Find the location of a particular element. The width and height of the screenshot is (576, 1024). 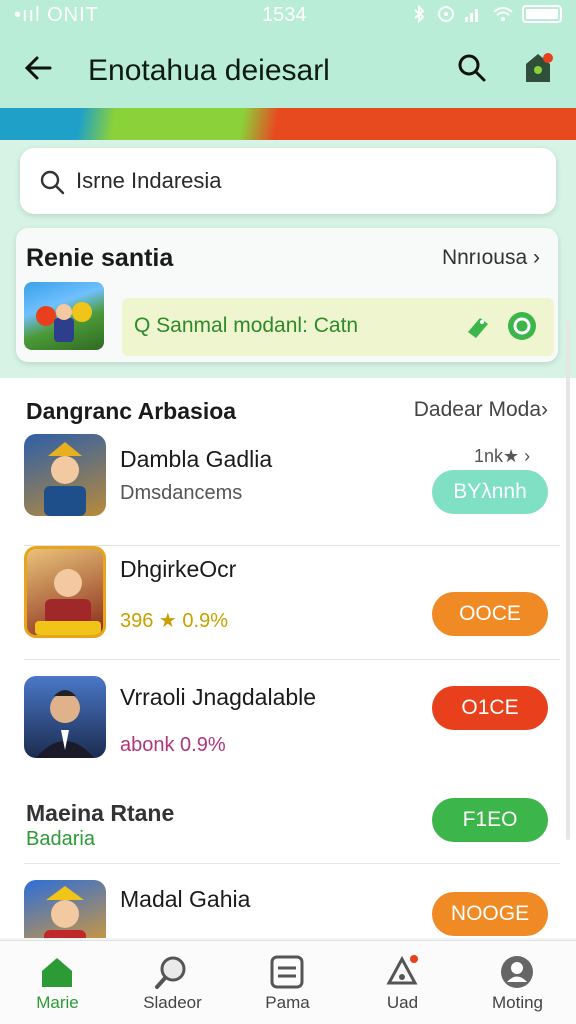

nav-label: Moting is located at coordinates (517, 1002).